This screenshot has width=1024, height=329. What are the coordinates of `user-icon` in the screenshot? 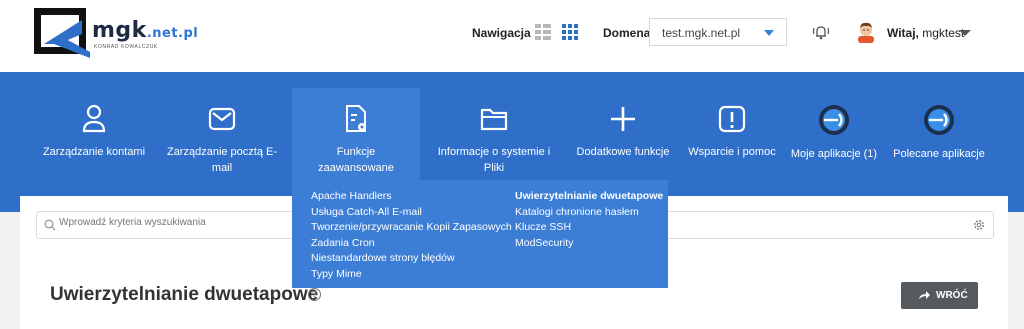 It's located at (94, 118).